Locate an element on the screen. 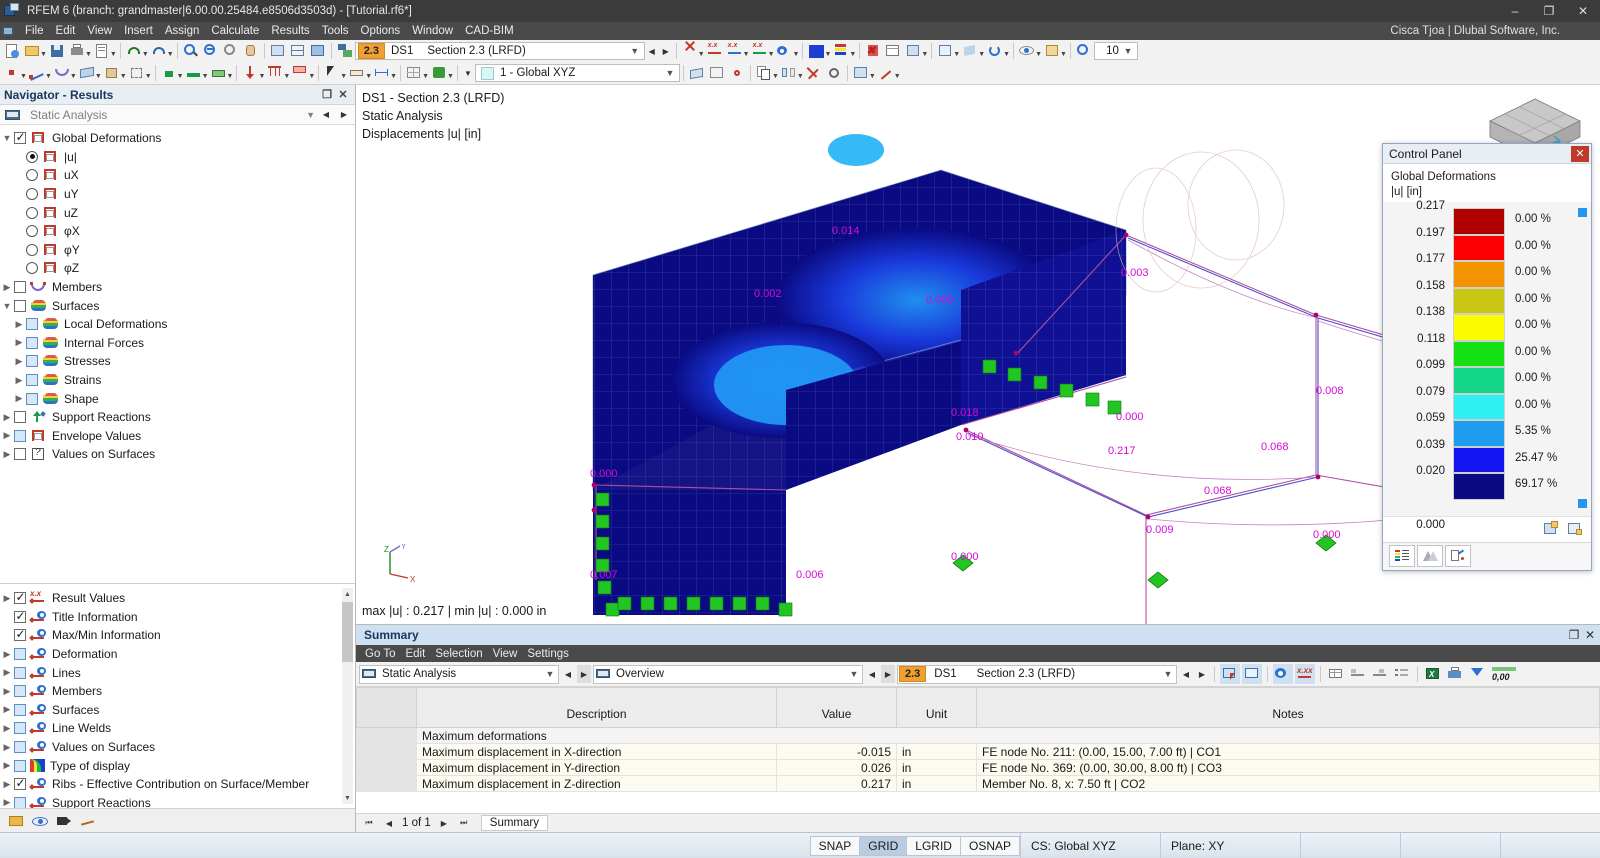 The image size is (1600, 858). tree-item-x: φX is located at coordinates (177, 231).